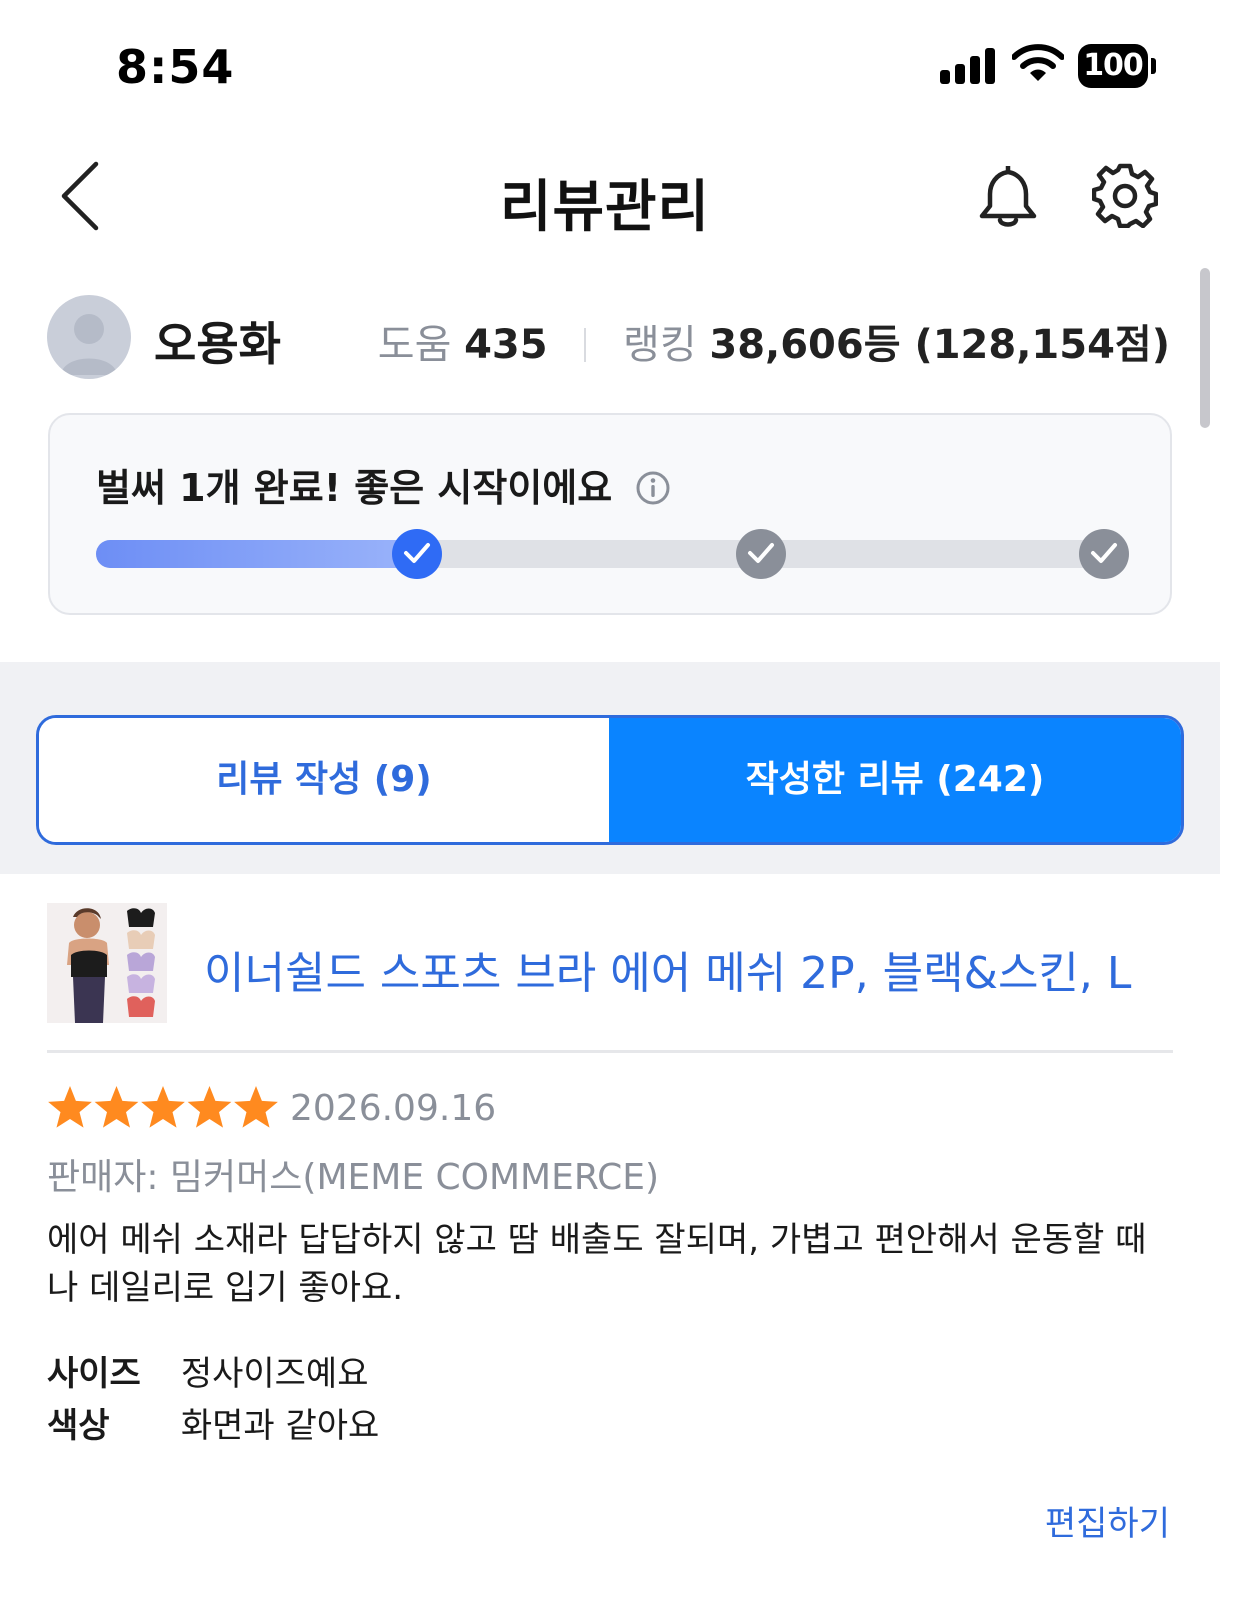 This screenshot has height=1598, width=1242. I want to click on product-thumbnail, so click(107, 963).